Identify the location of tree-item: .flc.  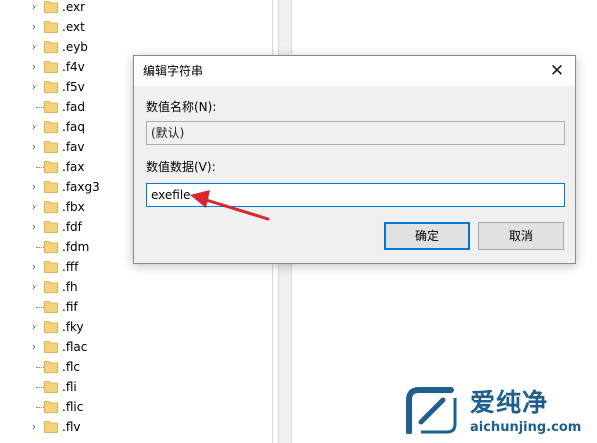
(136, 367).